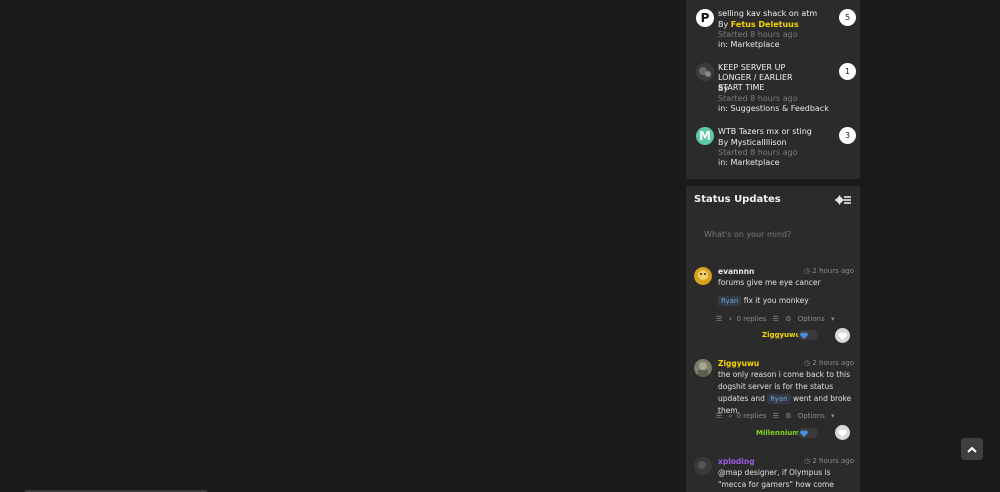  Describe the element at coordinates (778, 433) in the screenshot. I see `liker-name: Millennium` at that location.